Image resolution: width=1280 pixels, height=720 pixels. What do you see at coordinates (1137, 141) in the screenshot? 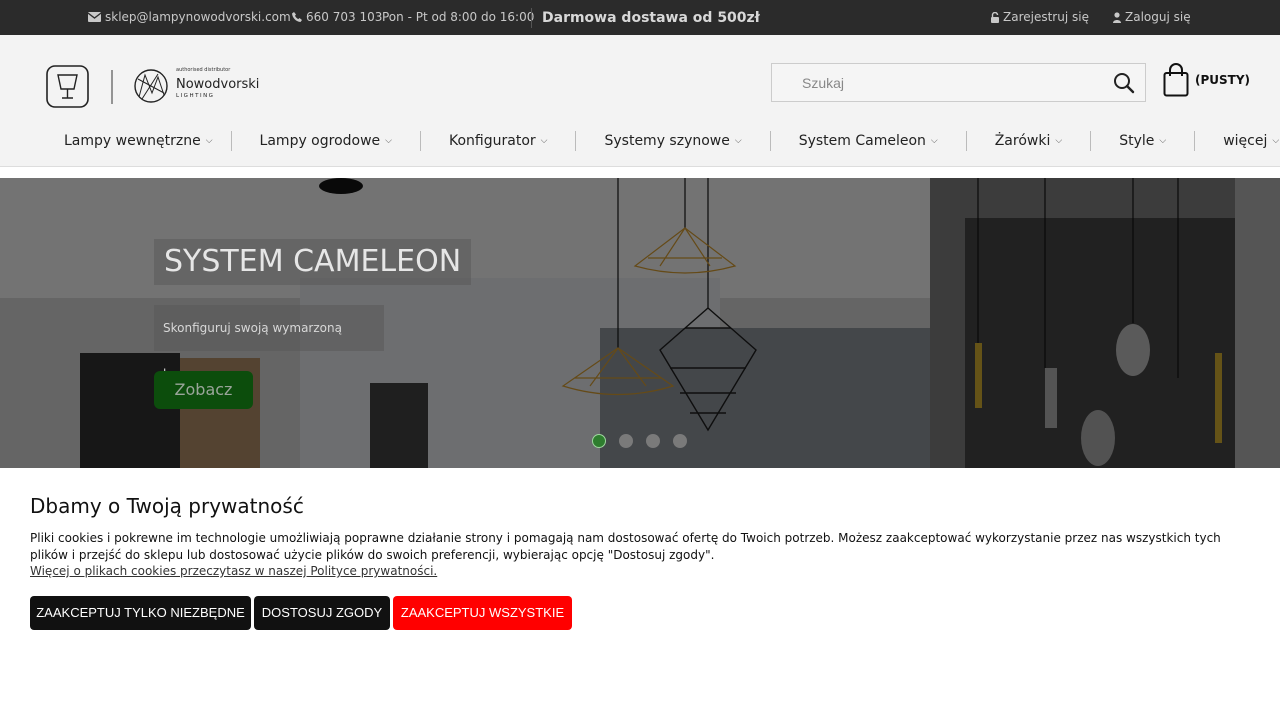
I see `nav-label: Style` at bounding box center [1137, 141].